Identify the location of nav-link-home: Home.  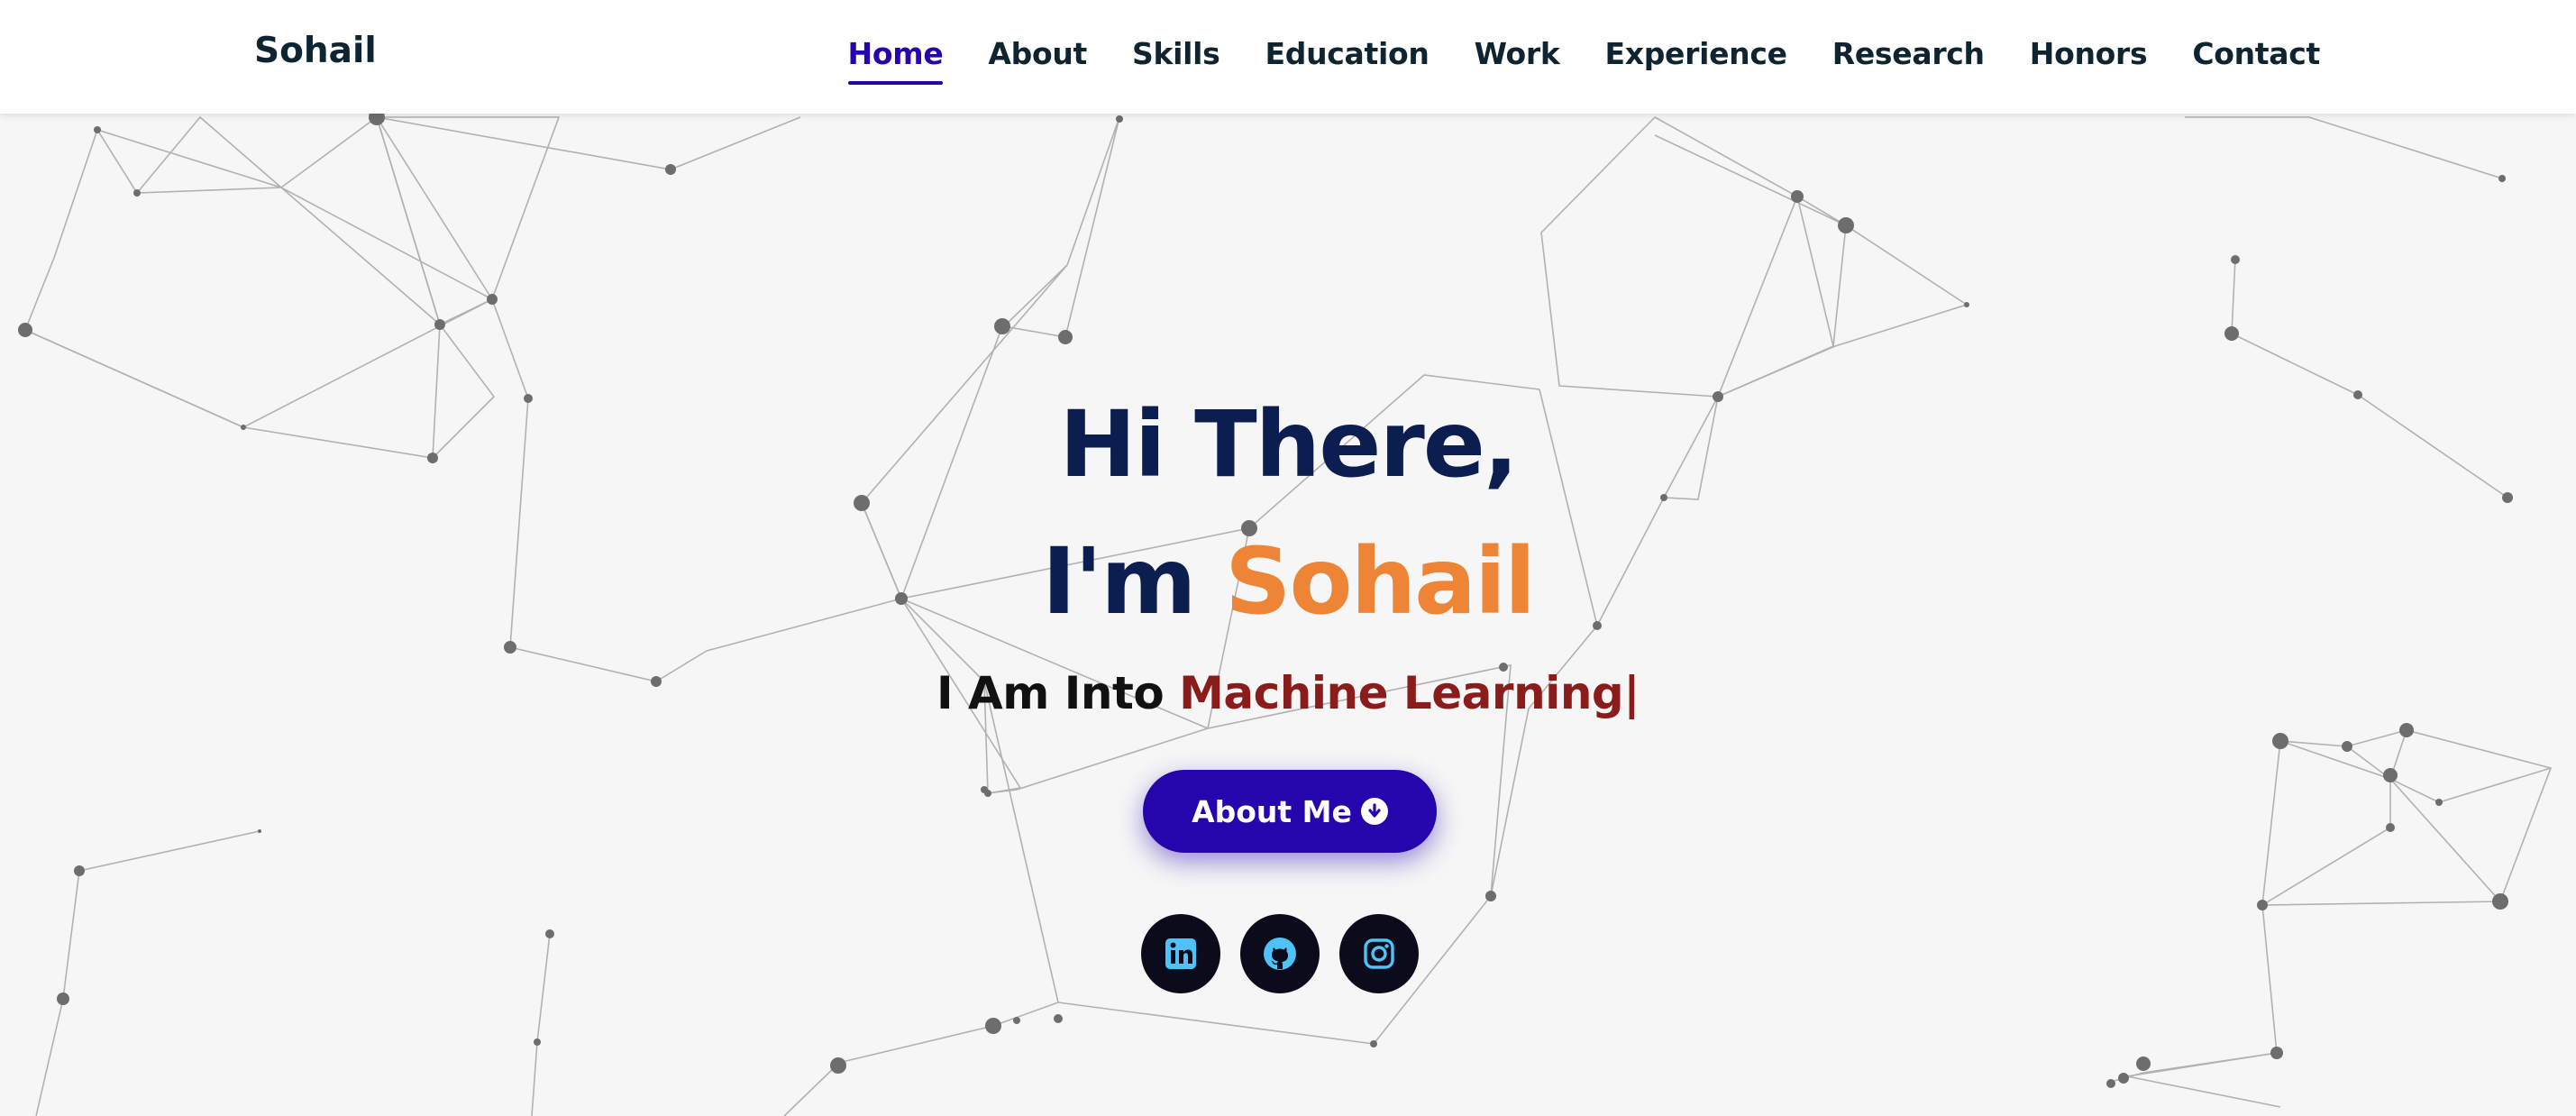
(895, 58).